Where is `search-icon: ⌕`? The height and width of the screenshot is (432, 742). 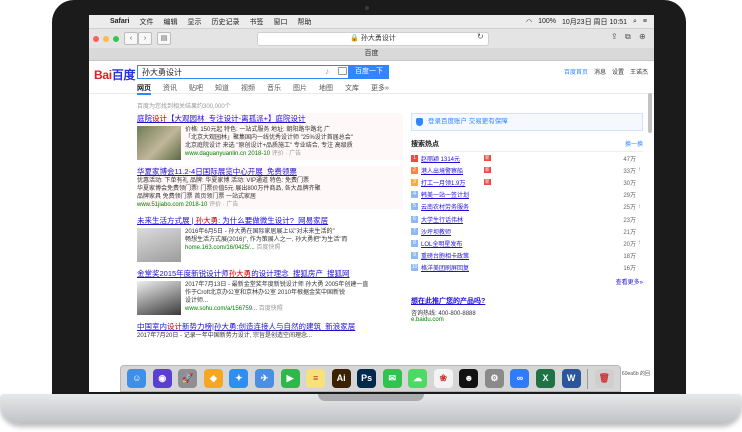 search-icon: ⌕ is located at coordinates (635, 22).